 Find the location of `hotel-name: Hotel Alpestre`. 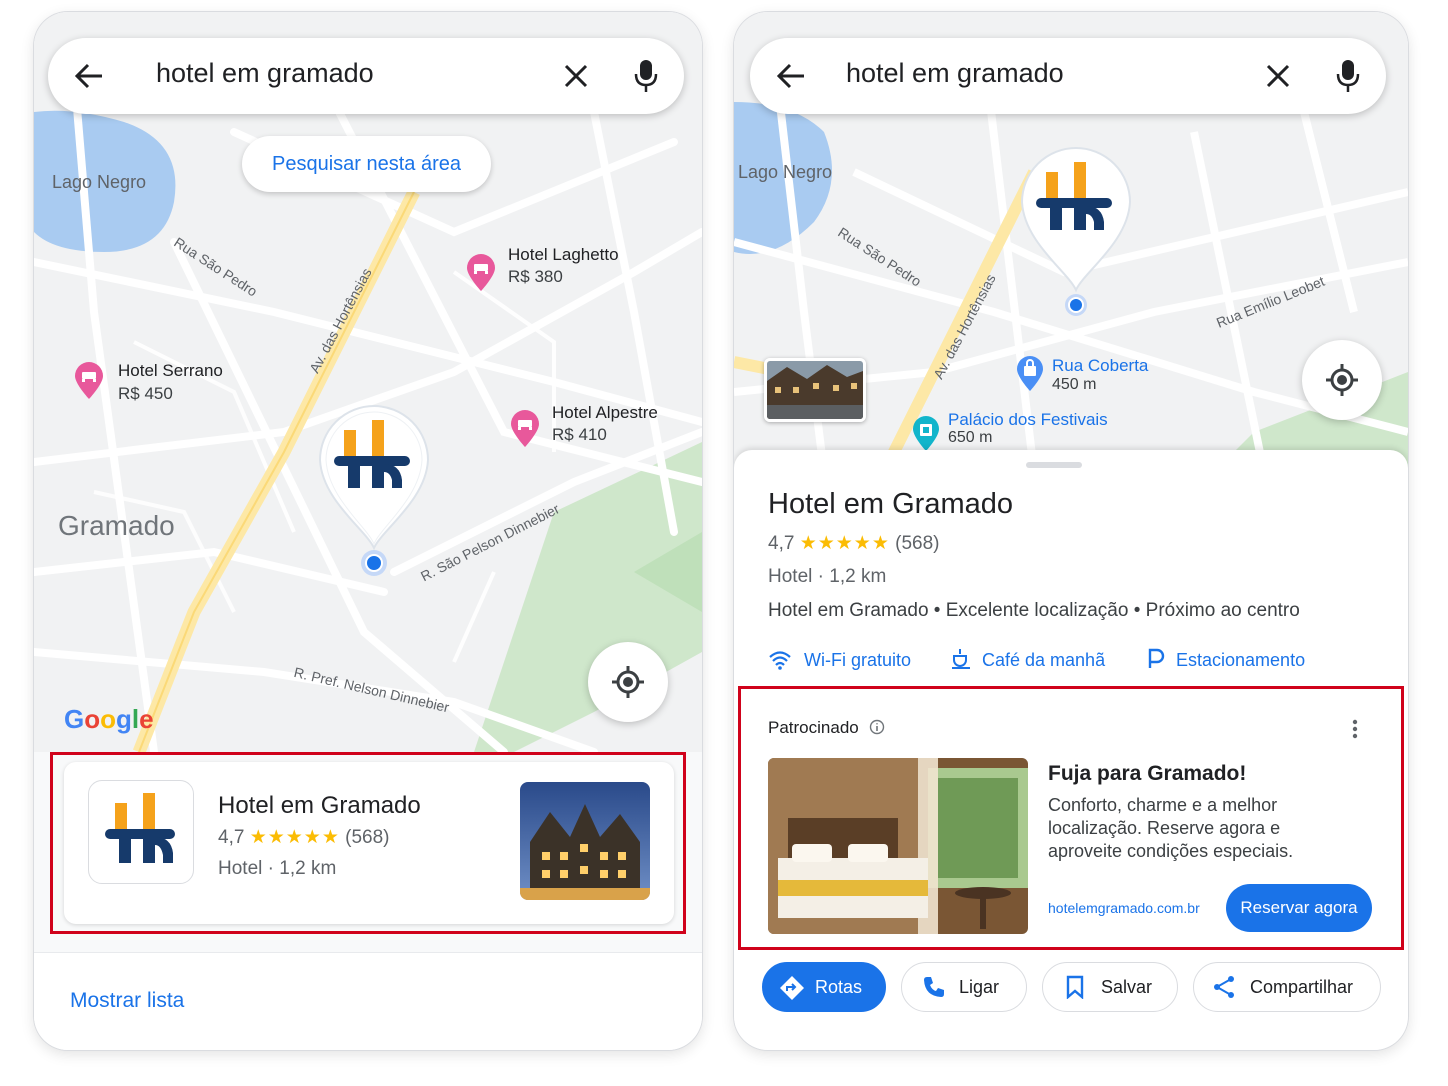

hotel-name: Hotel Alpestre is located at coordinates (605, 412).